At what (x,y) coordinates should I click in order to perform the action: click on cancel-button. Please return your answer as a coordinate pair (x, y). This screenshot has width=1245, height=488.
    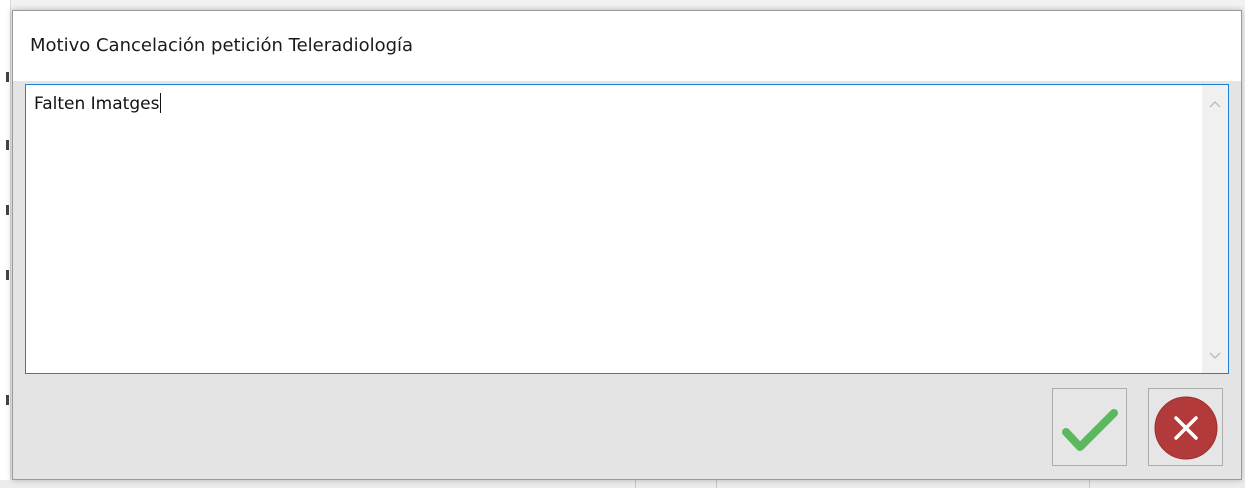
    Looking at the image, I should click on (1185, 427).